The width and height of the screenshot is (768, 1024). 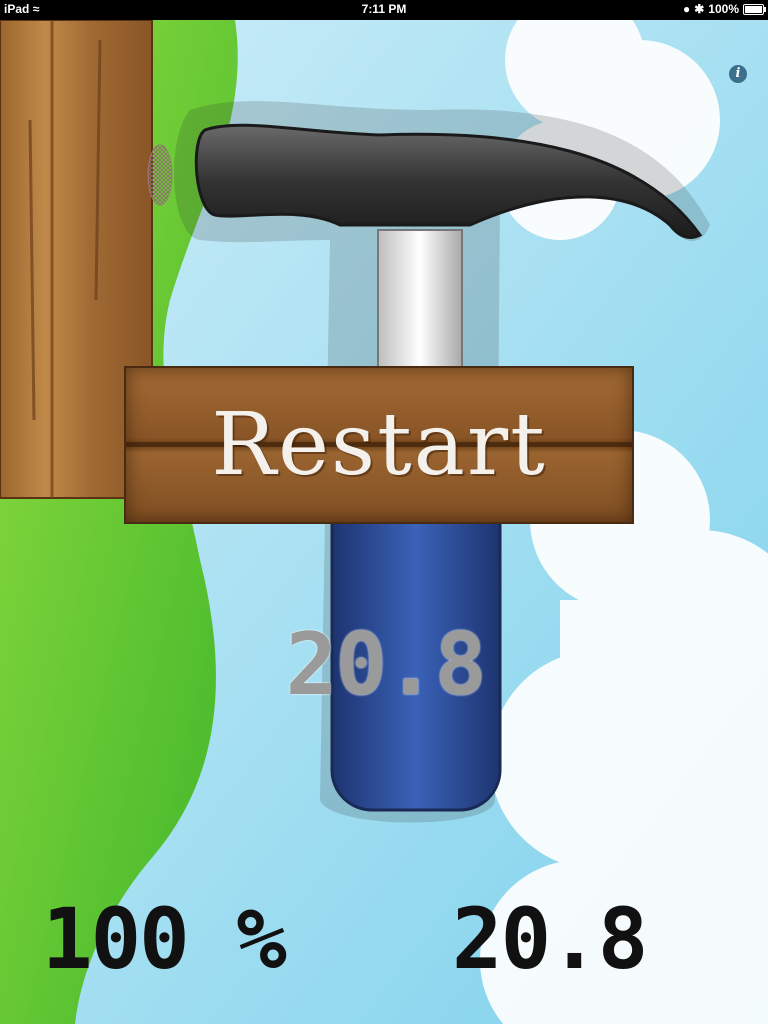 I want to click on restart-button: Restart, so click(x=379, y=445).